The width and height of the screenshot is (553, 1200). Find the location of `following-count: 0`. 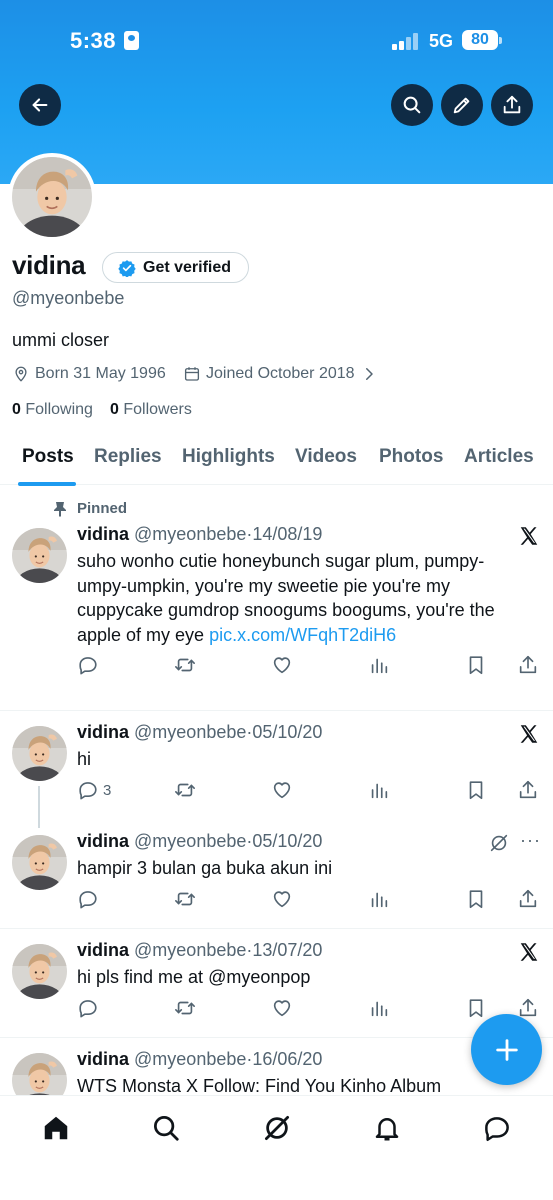

following-count: 0 is located at coordinates (16, 409).